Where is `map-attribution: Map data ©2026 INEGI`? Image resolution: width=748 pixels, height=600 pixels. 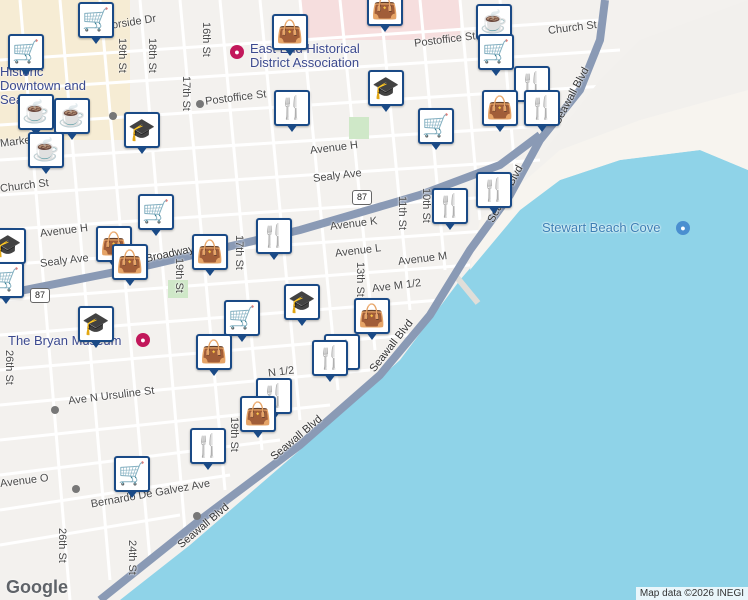 map-attribution: Map data ©2026 INEGI is located at coordinates (691, 593).